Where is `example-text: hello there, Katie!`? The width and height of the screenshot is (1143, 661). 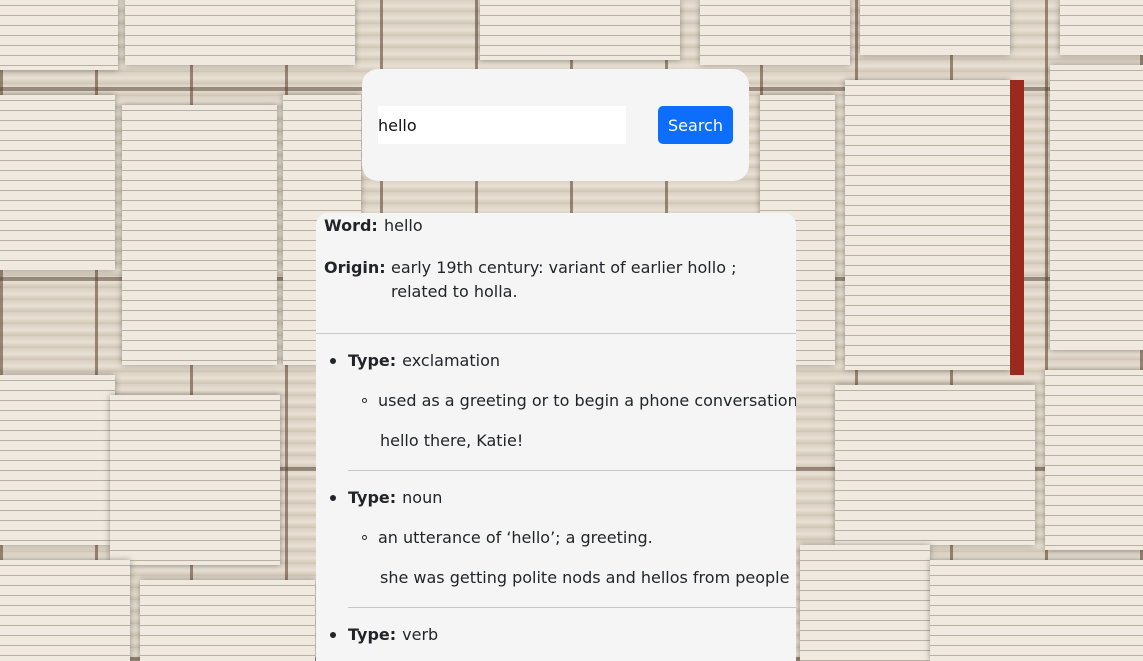
example-text: hello there, Katie! is located at coordinates (452, 440).